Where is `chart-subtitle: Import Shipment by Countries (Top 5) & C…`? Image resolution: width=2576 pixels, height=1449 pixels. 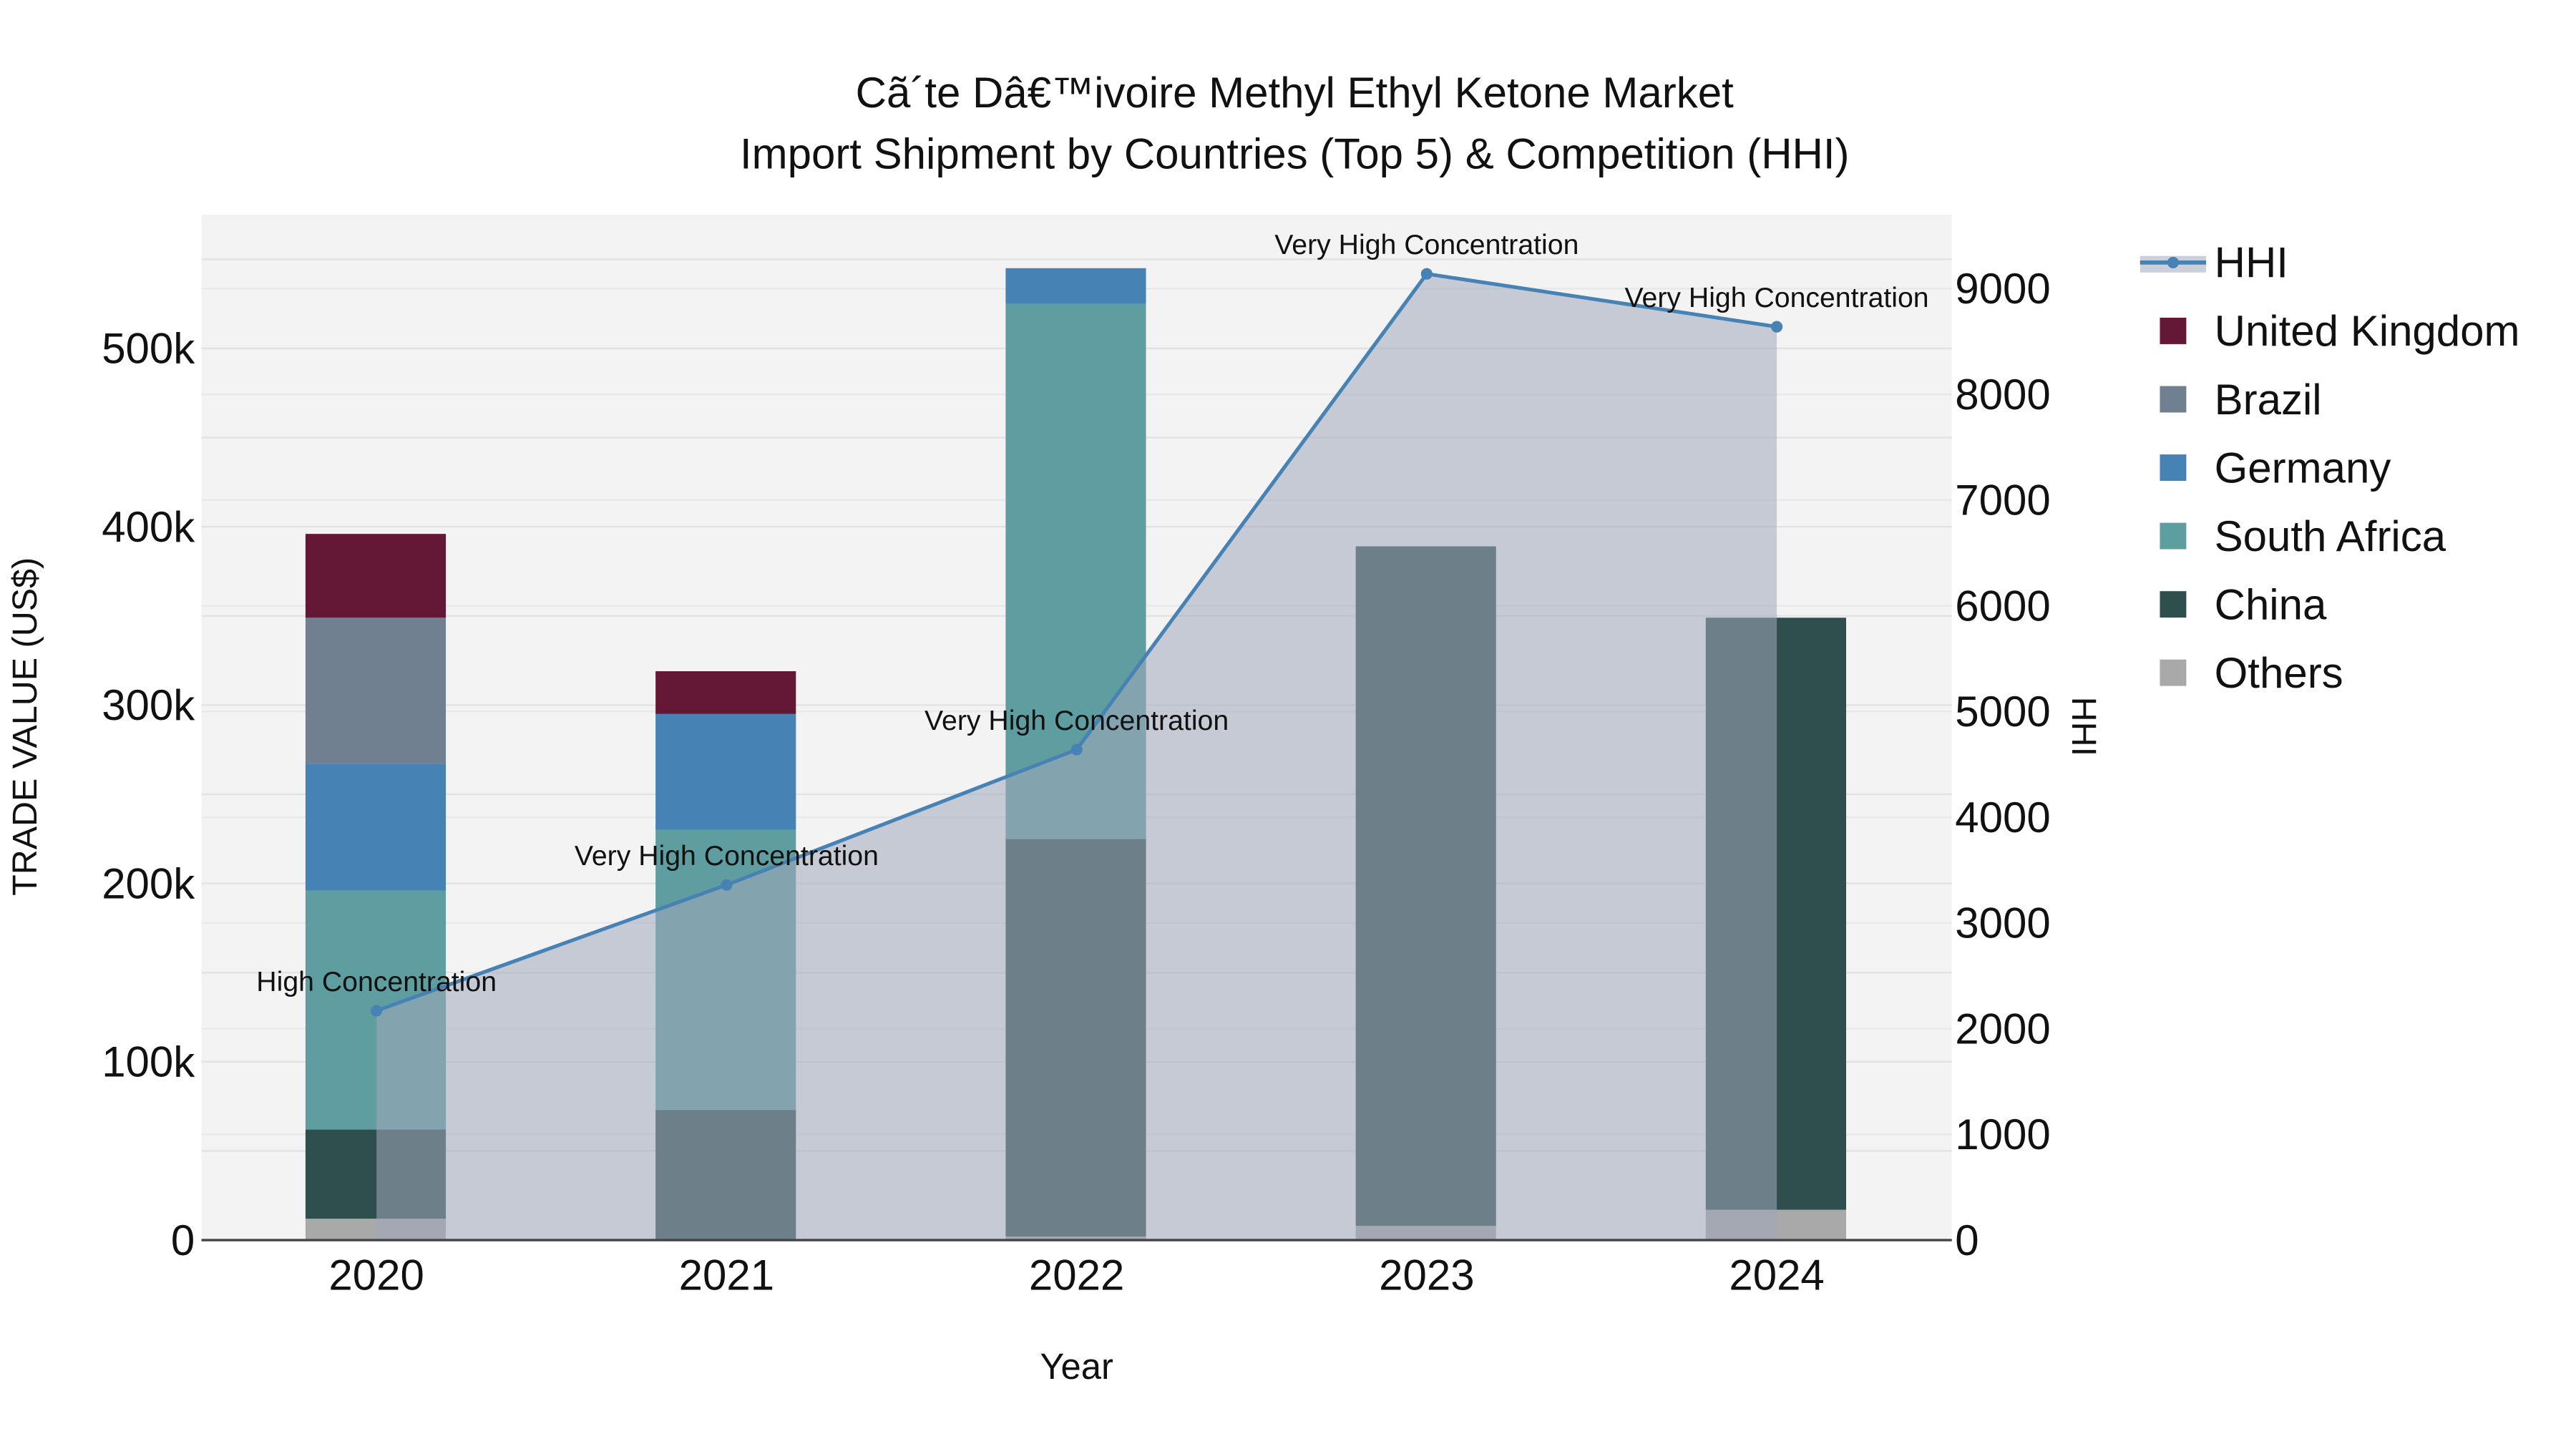 chart-subtitle: Import Shipment by Countries (Top 5) & C… is located at coordinates (1295, 153).